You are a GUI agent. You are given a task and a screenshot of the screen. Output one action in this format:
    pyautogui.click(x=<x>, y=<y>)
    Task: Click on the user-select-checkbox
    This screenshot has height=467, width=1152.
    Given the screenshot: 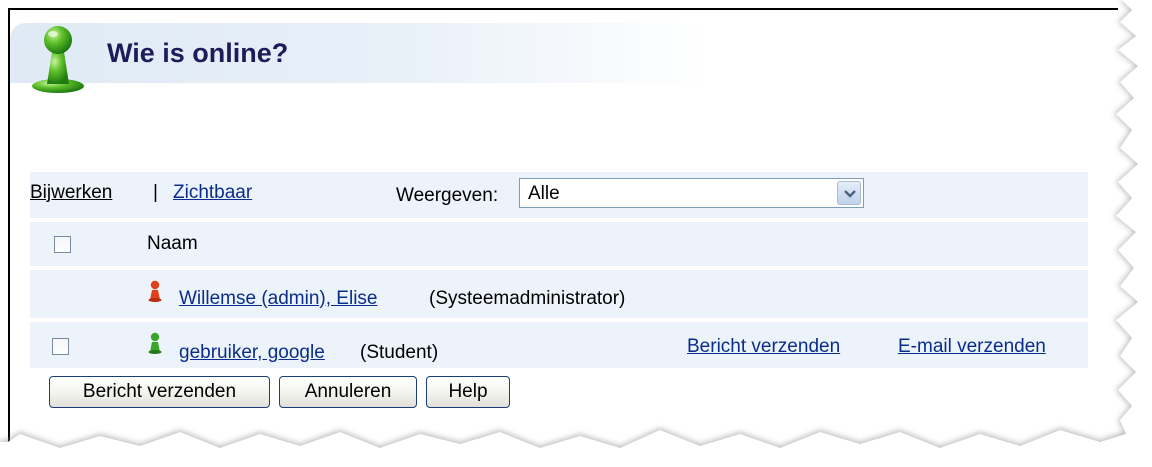 What is the action you would take?
    pyautogui.click(x=60, y=346)
    